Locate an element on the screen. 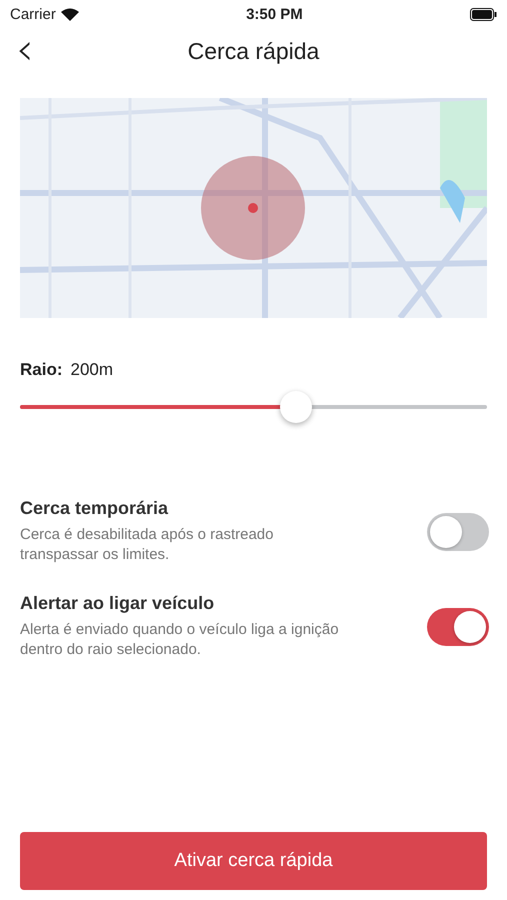 Image resolution: width=507 pixels, height=900 pixels. setting-description: Alerta é enviado quando o veículo liga a ignição dentro do raio selecionado. is located at coordinates (180, 640).